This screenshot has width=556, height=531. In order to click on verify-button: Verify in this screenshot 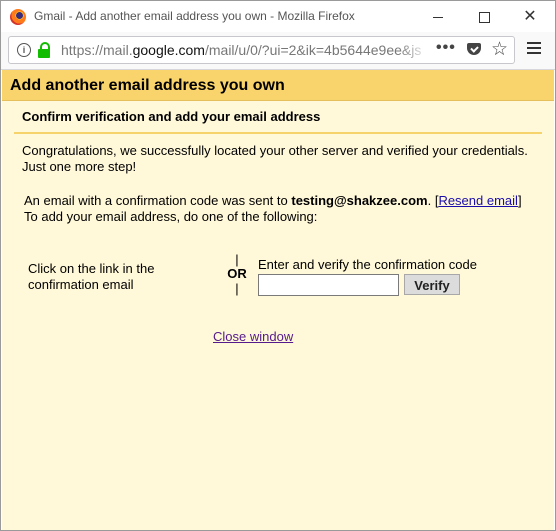, I will do `click(432, 284)`.